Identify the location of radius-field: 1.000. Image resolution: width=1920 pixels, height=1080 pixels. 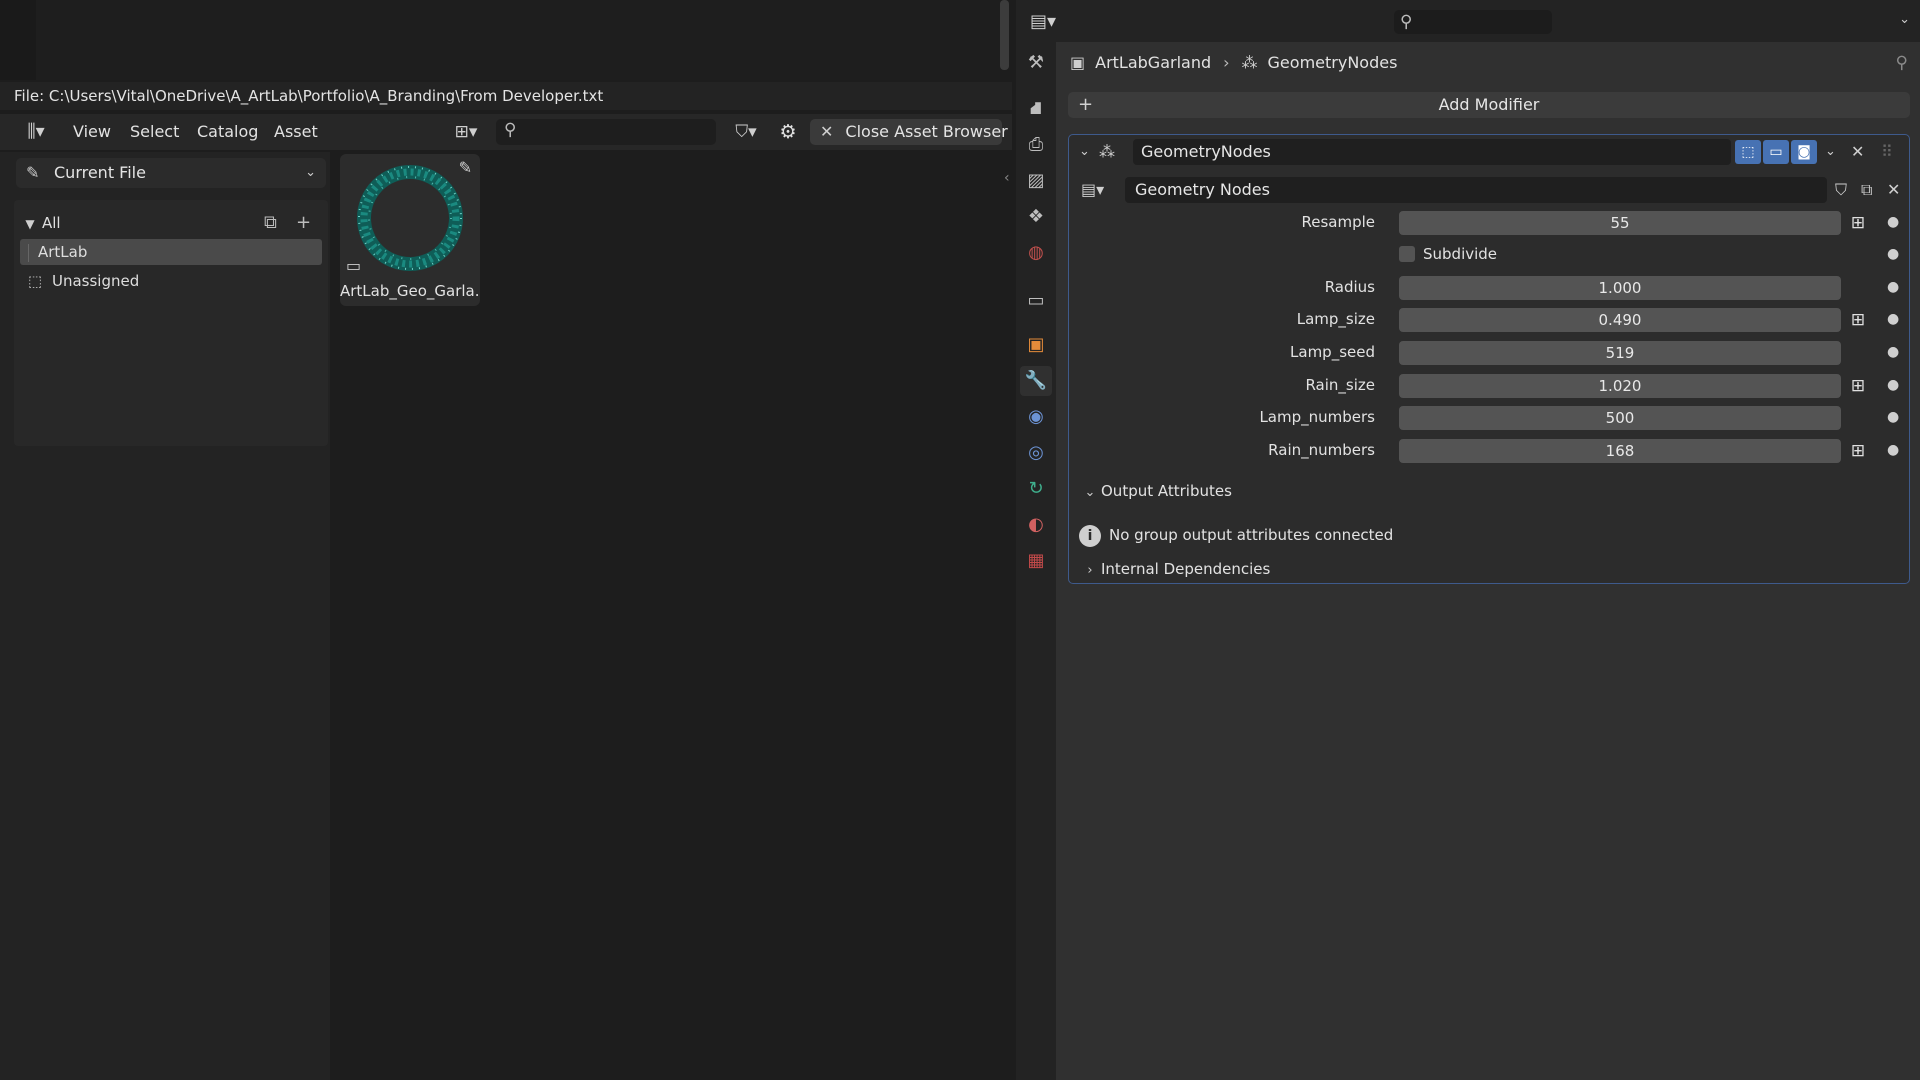
(1620, 288).